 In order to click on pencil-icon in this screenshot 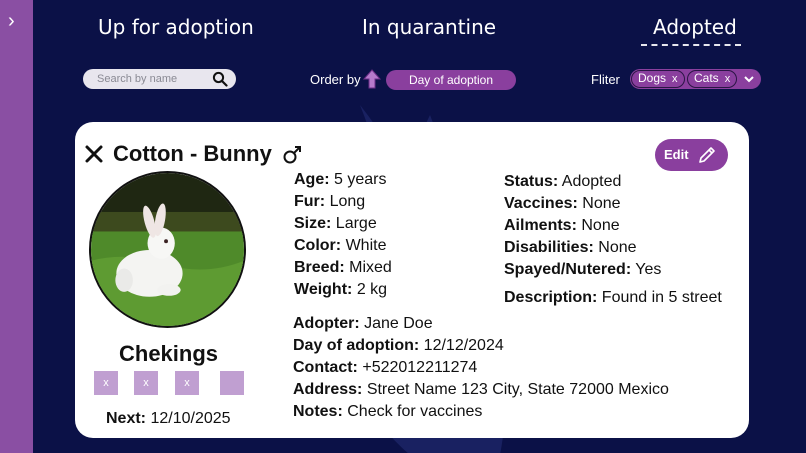, I will do `click(707, 155)`.